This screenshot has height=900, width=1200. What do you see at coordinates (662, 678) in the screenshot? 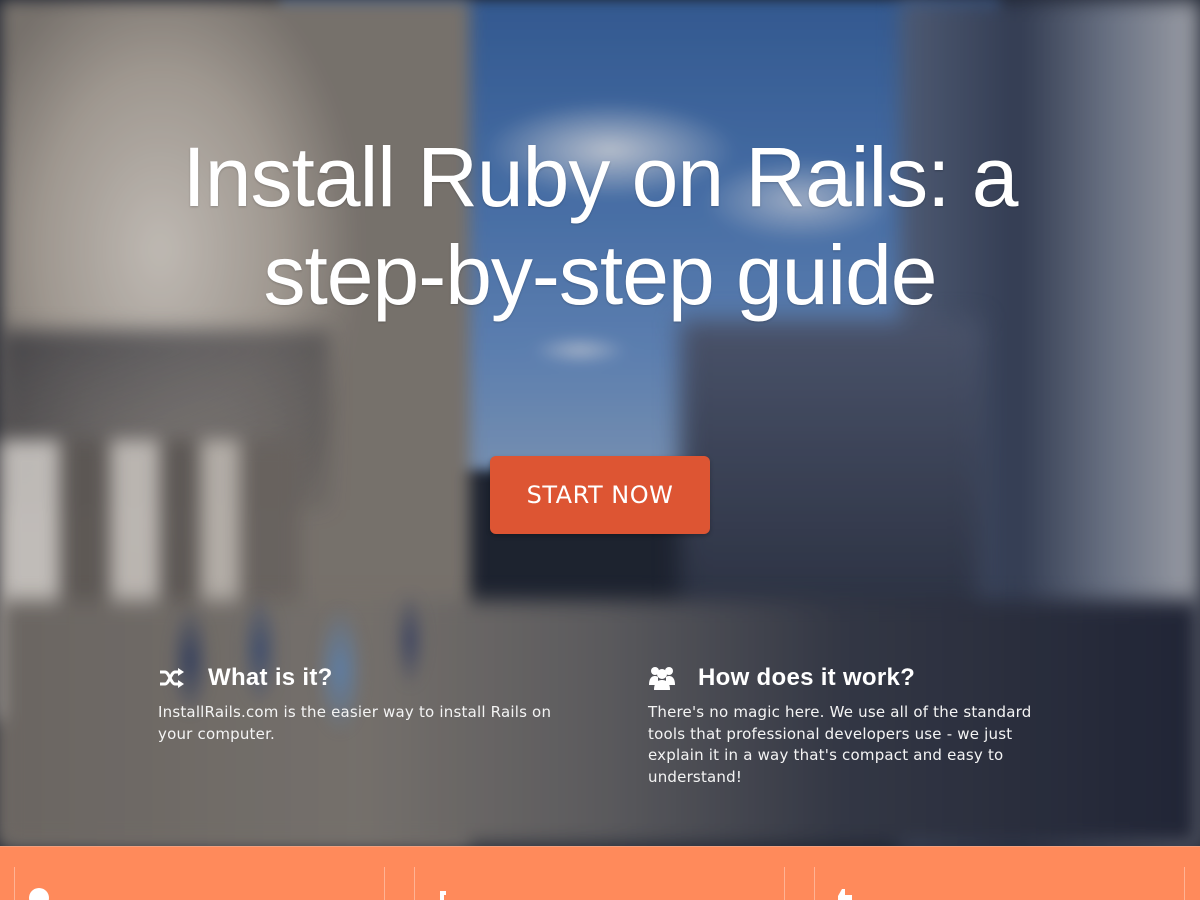
I see `users-icon` at bounding box center [662, 678].